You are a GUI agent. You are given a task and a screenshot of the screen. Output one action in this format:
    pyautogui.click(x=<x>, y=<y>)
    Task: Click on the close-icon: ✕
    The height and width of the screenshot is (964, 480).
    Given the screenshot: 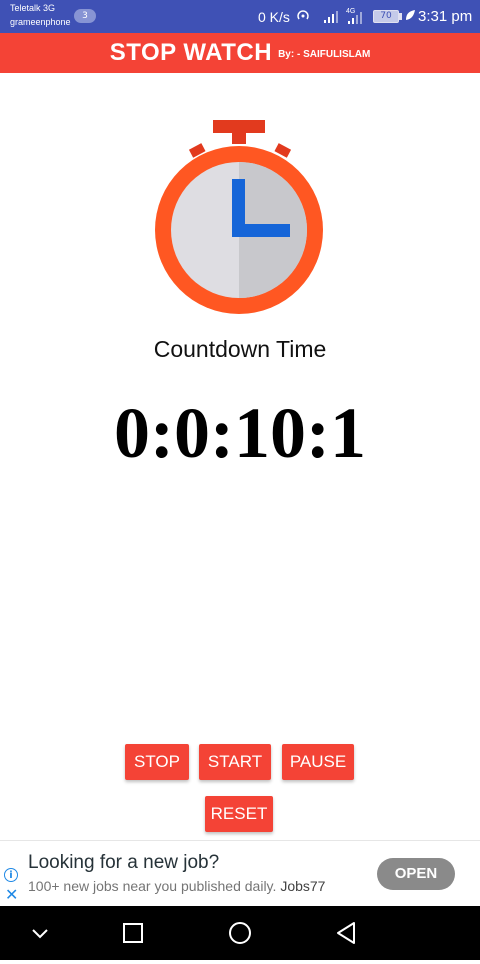 What is the action you would take?
    pyautogui.click(x=11, y=894)
    